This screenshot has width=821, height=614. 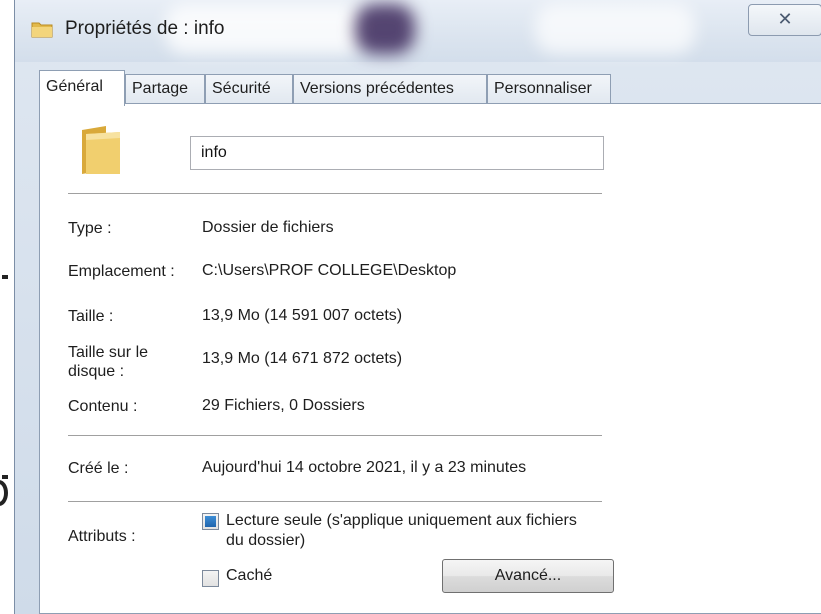 What do you see at coordinates (249, 576) in the screenshot?
I see `hidden-checkbox-label: Caché` at bounding box center [249, 576].